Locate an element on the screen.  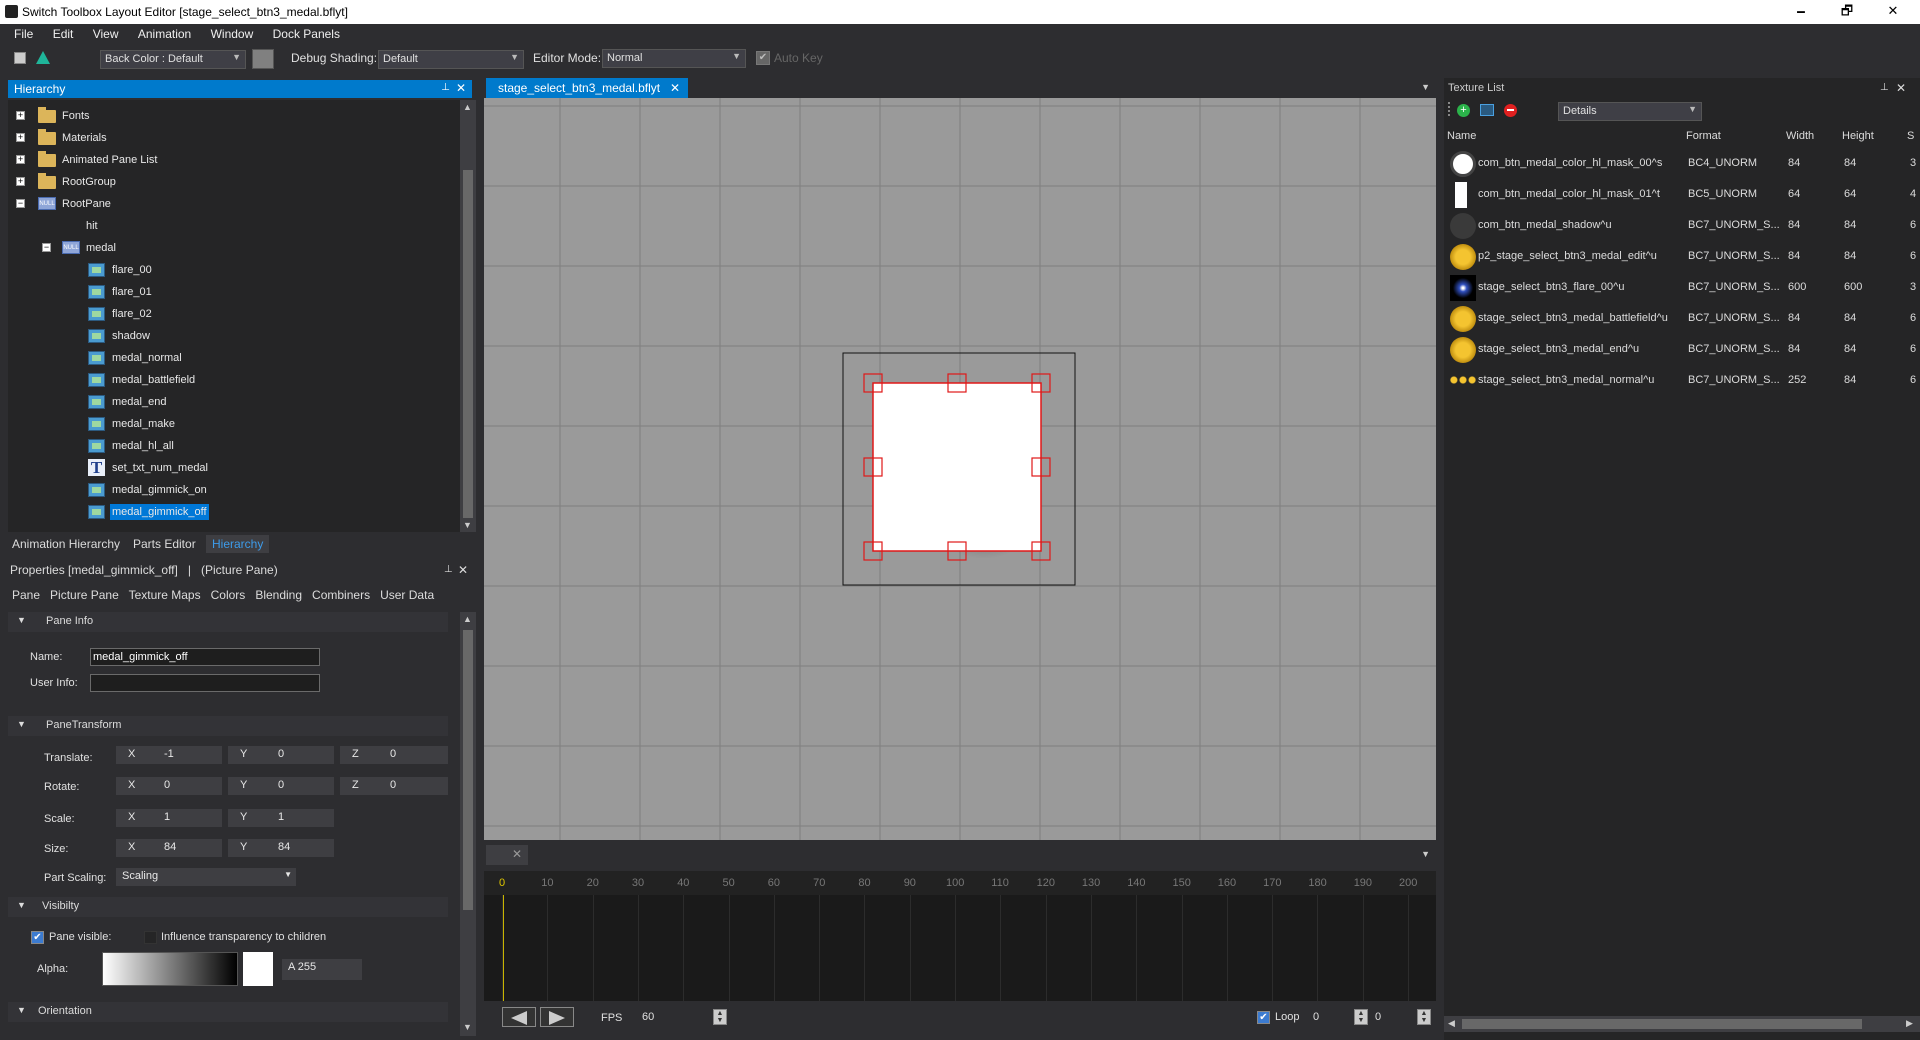
tree-node: medal_normal is located at coordinates (234, 358).